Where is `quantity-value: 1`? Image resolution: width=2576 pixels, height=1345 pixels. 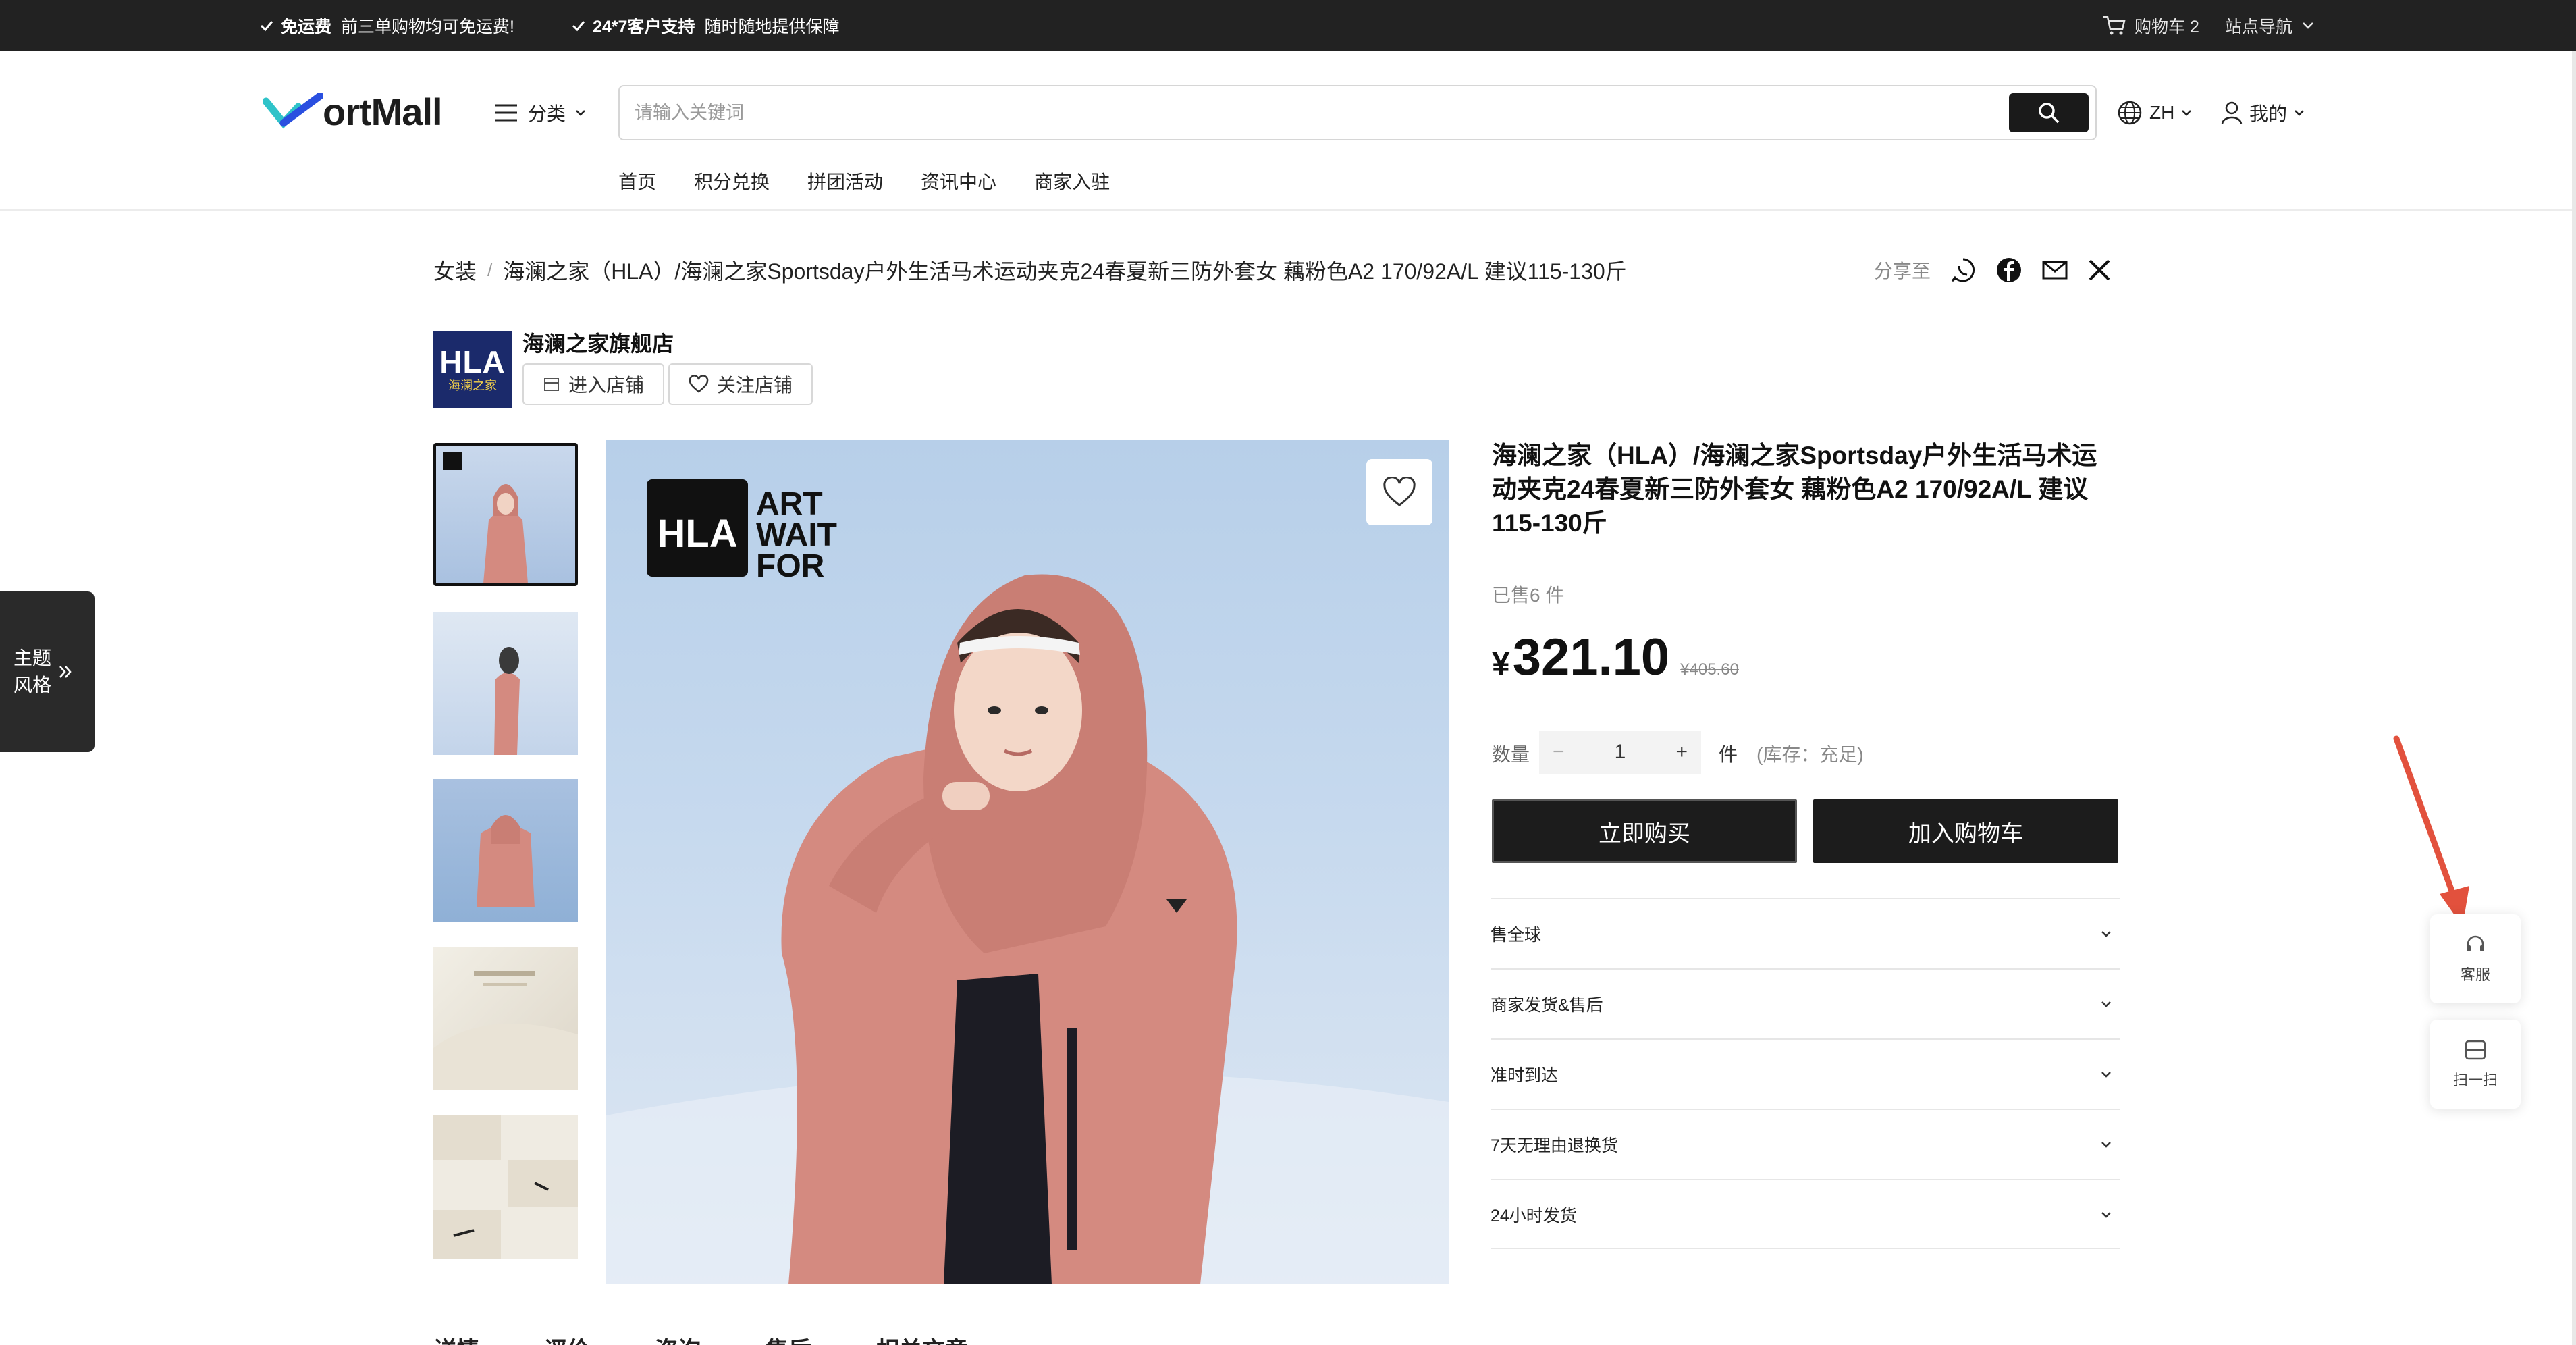 quantity-value: 1 is located at coordinates (1620, 752).